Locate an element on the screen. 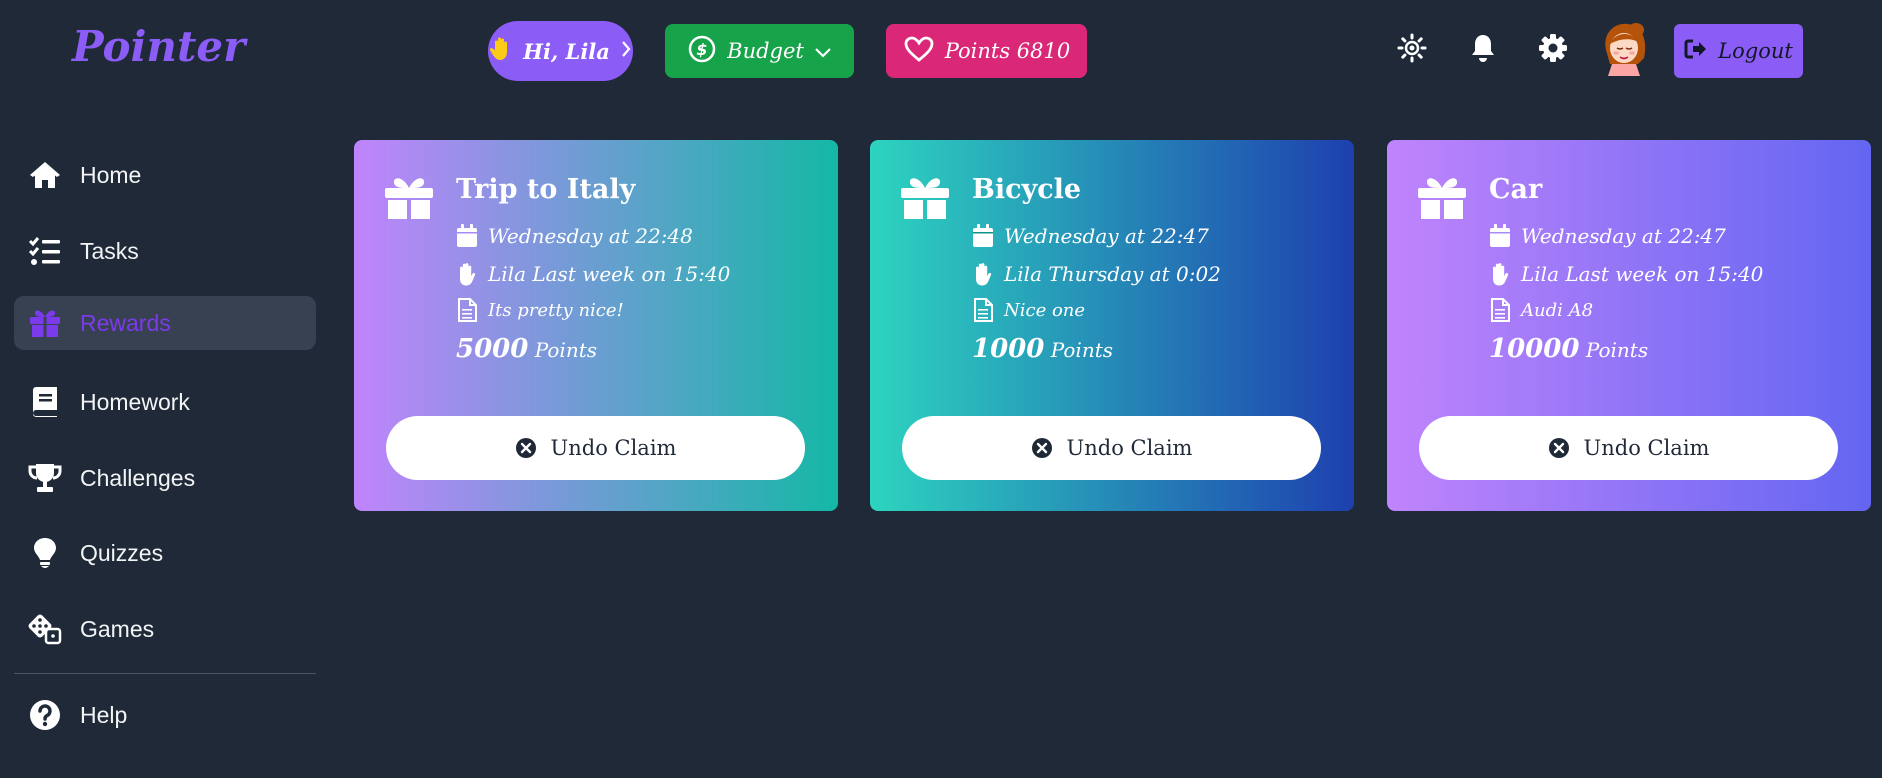 Image resolution: width=1882 pixels, height=778 pixels. reward-points: 1000 Points is located at coordinates (1042, 349).